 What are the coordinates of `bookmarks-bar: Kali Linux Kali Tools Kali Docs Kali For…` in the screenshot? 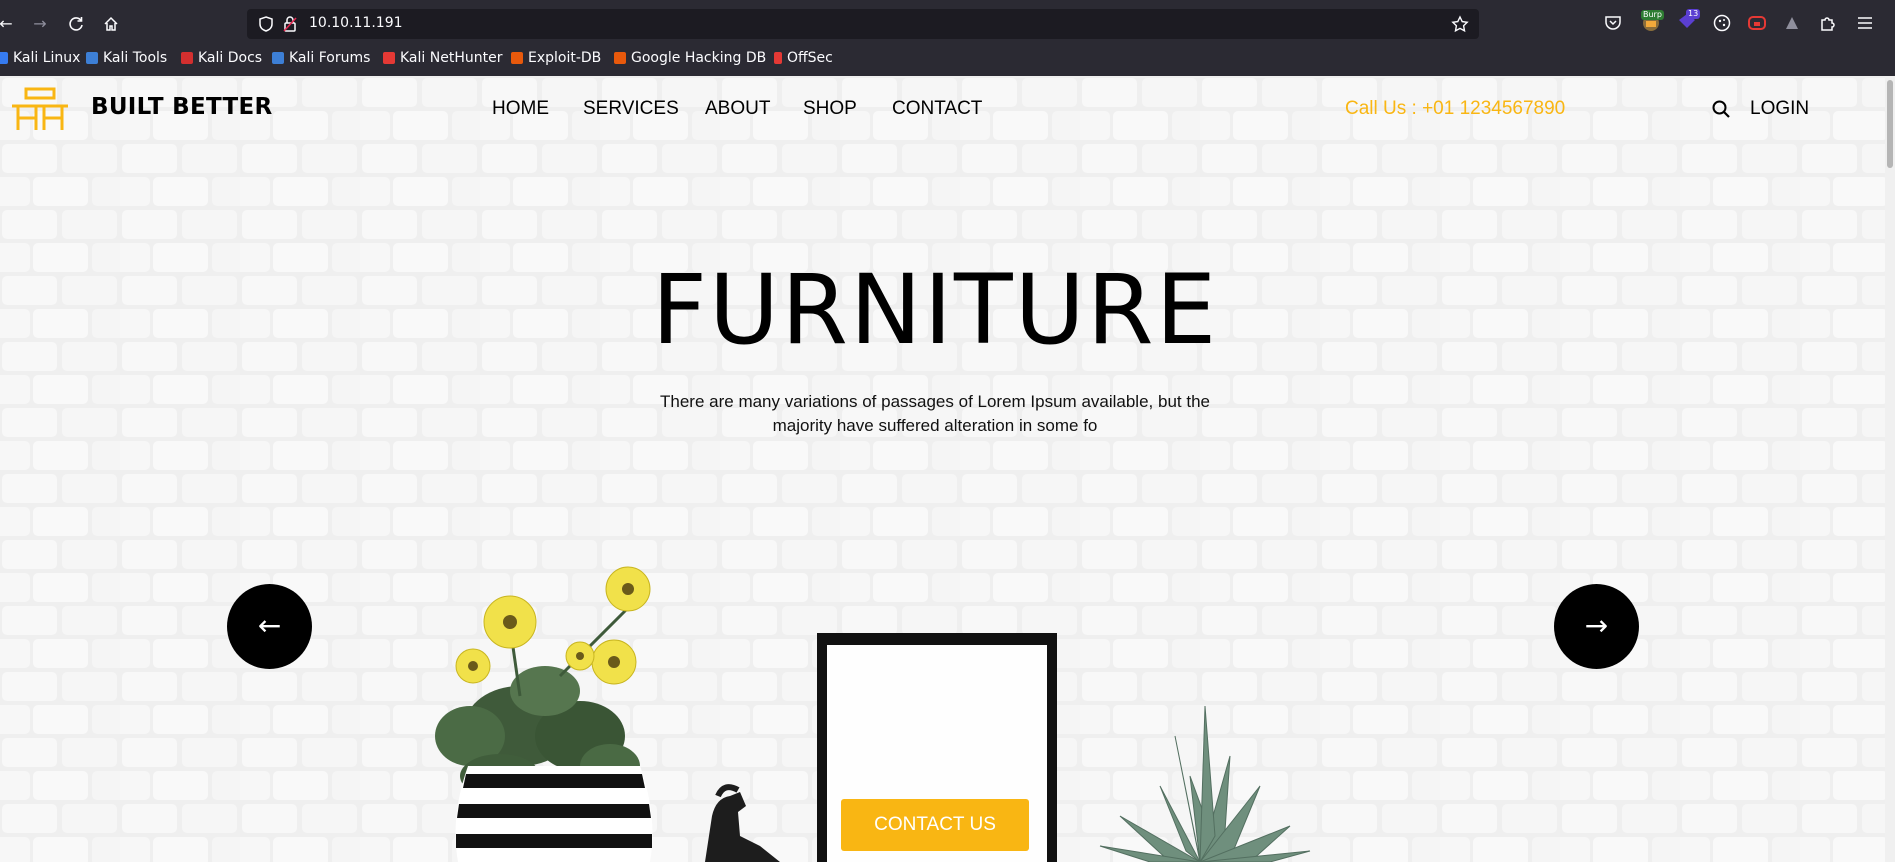 It's located at (947, 60).